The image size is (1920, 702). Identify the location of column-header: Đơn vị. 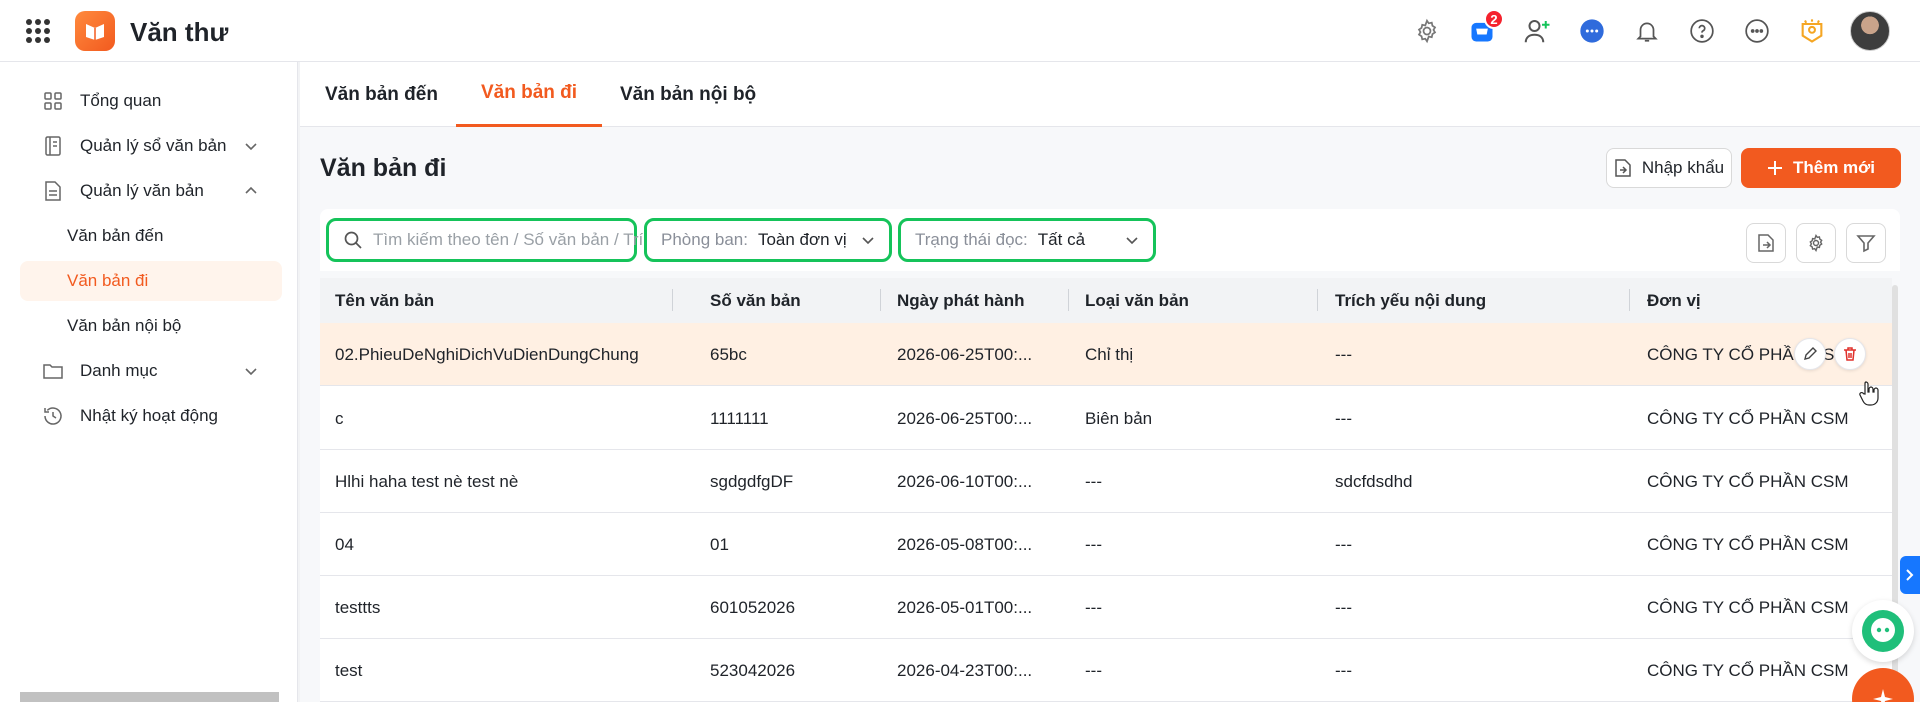
(1674, 300).